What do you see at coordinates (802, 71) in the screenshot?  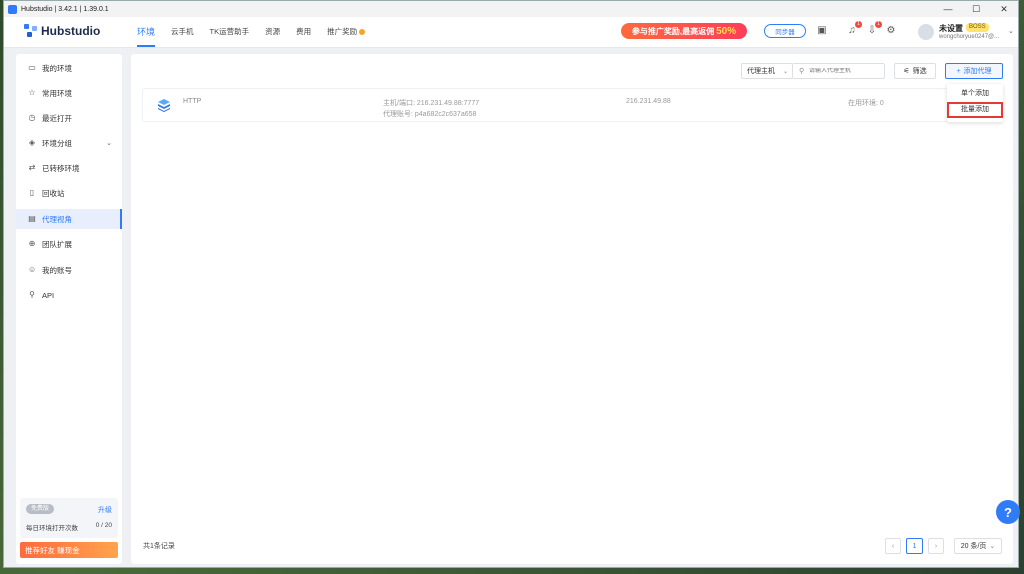 I see `search-icon: ⚲` at bounding box center [802, 71].